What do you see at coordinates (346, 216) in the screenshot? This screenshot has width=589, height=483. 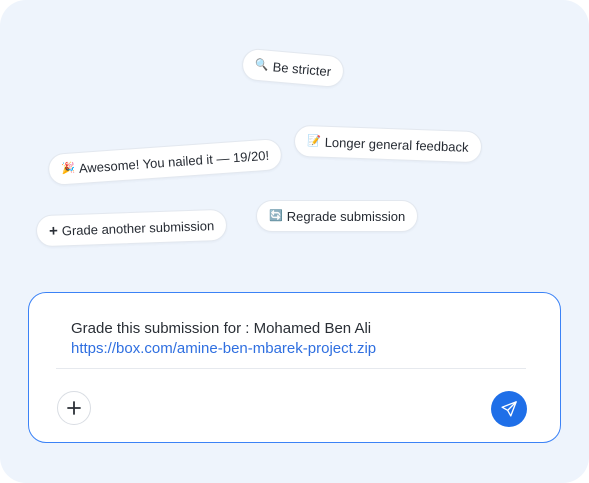 I see `suggestion-label: Regrade submission` at bounding box center [346, 216].